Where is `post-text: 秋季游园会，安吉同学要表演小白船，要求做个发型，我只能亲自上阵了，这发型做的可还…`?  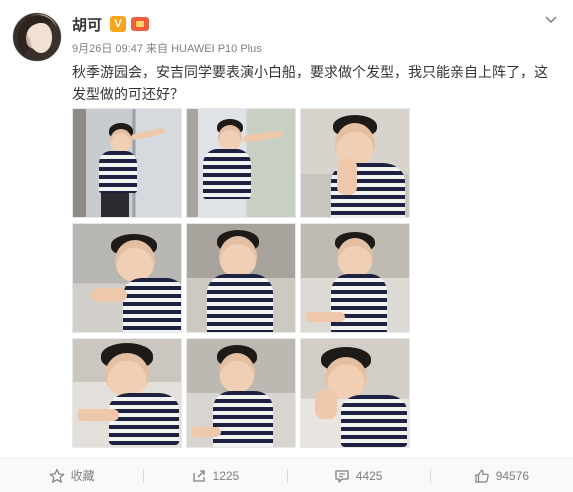
post-text: 秋季游园会，安吉同学要表演小白船，要求做个发型，我只能亲自上阵了，这发型做的可还… is located at coordinates (310, 84).